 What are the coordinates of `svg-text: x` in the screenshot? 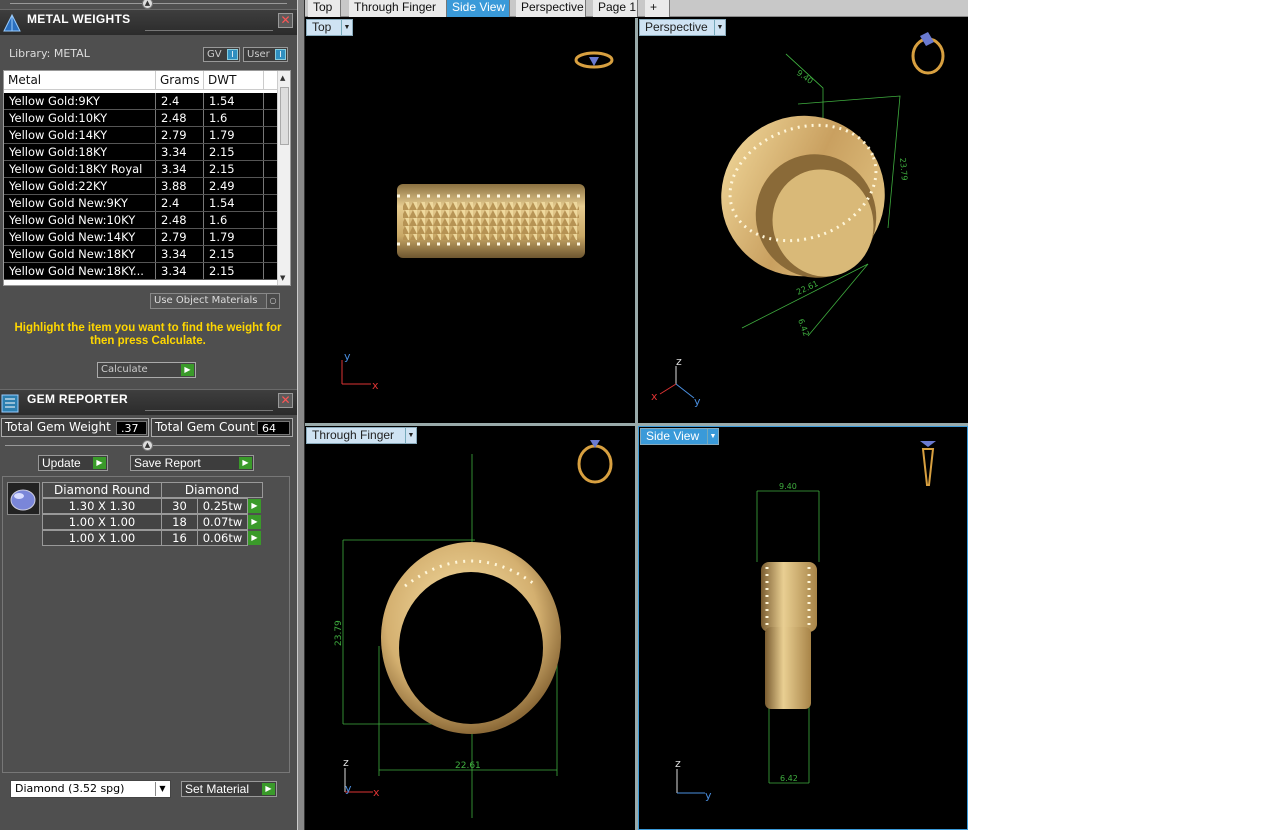 It's located at (375, 385).